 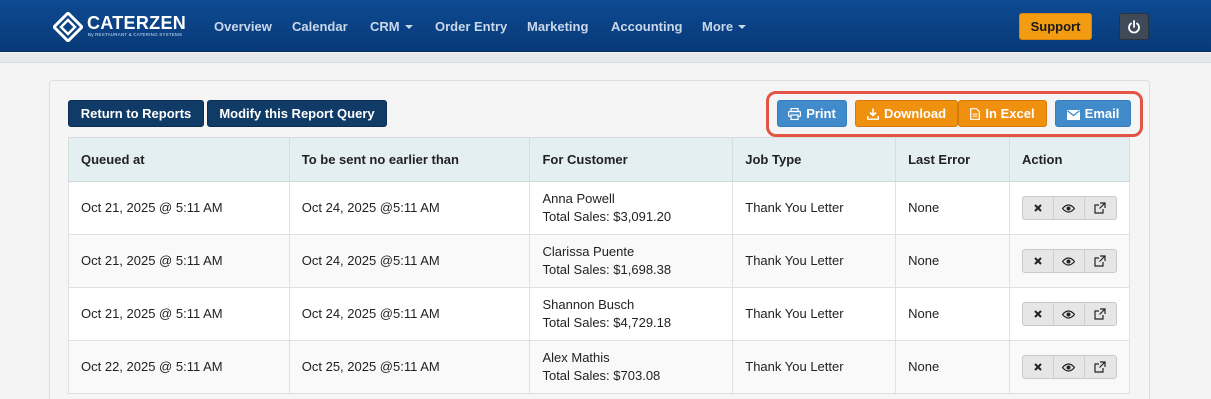 What do you see at coordinates (814, 159) in the screenshot?
I see `column-header-job-type: Job Type` at bounding box center [814, 159].